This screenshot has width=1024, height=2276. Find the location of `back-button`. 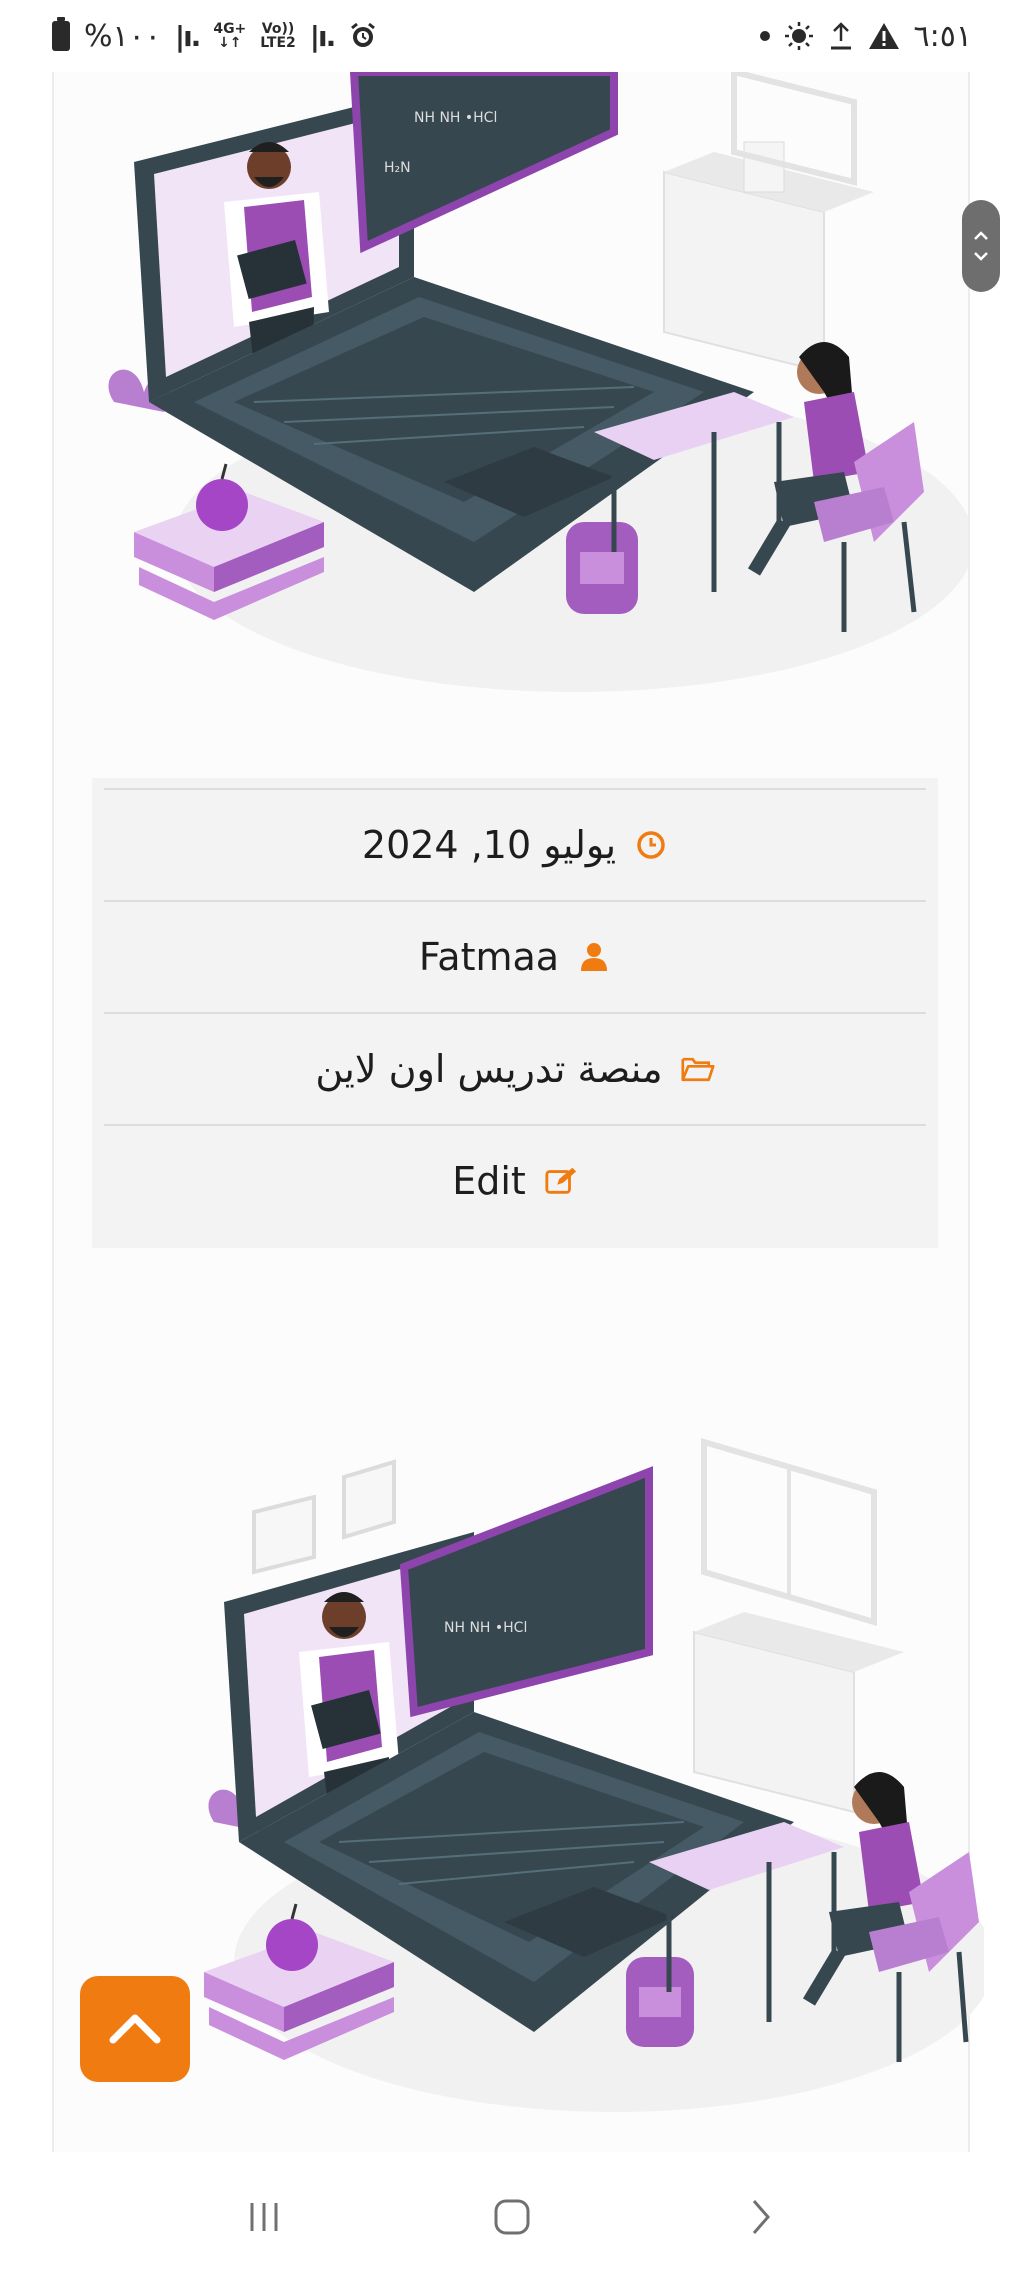

back-button is located at coordinates (760, 2217).